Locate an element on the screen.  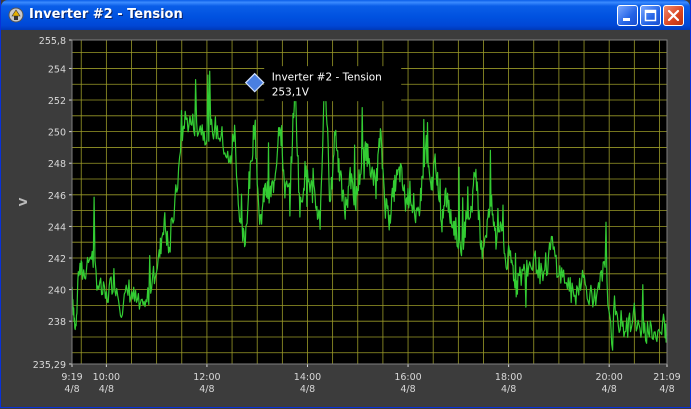
close-button is located at coordinates (673, 15).